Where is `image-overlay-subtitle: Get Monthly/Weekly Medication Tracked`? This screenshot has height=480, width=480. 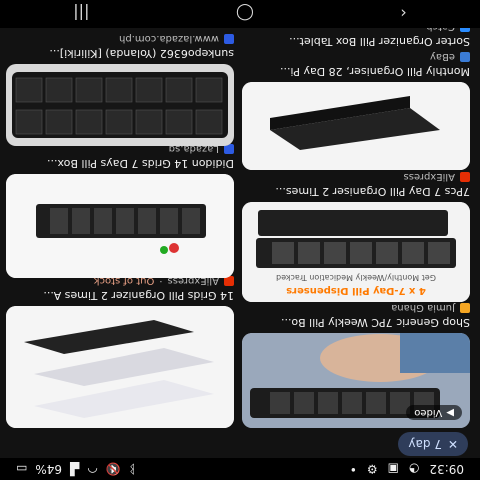
image-overlay-subtitle: Get Monthly/Weekly Medication Tracked is located at coordinates (356, 277).